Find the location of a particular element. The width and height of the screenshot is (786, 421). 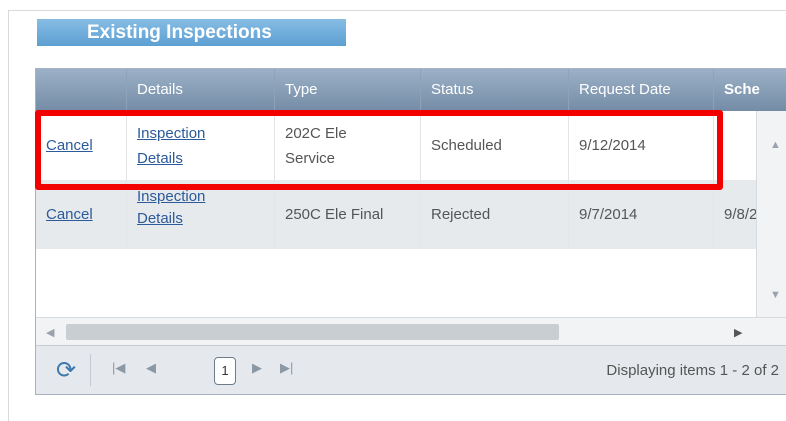

scroll-right-icon: ▶ is located at coordinates (738, 332).